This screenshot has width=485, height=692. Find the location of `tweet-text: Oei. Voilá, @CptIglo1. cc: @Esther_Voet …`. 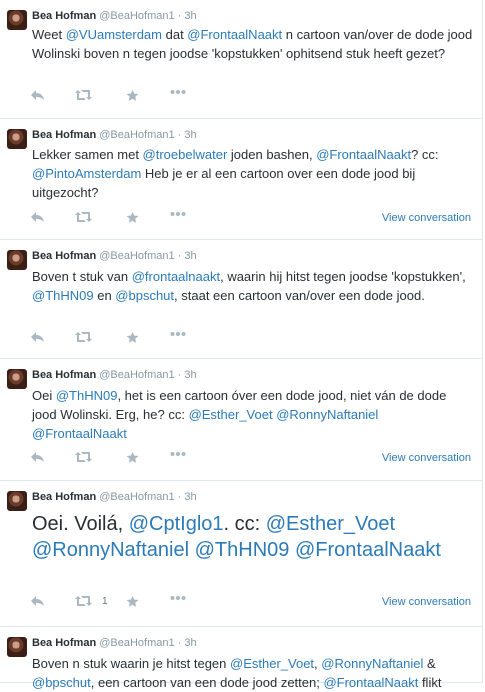

tweet-text: Oei. Voilá, @CptIglo1. cc: @Esther_Voet … is located at coordinates (254, 537).